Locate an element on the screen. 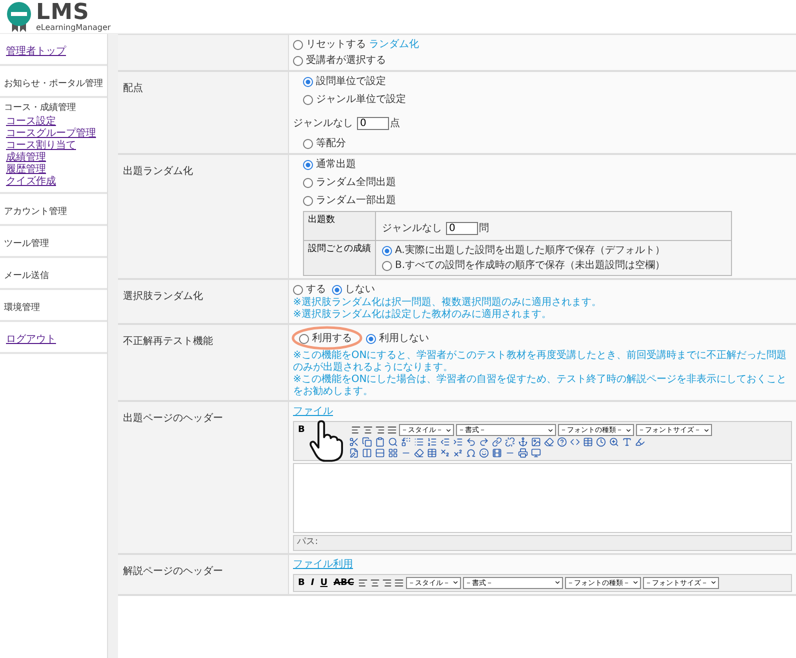 Image resolution: width=796 pixels, height=658 pixels. option-label: 通常出題 is located at coordinates (336, 165).